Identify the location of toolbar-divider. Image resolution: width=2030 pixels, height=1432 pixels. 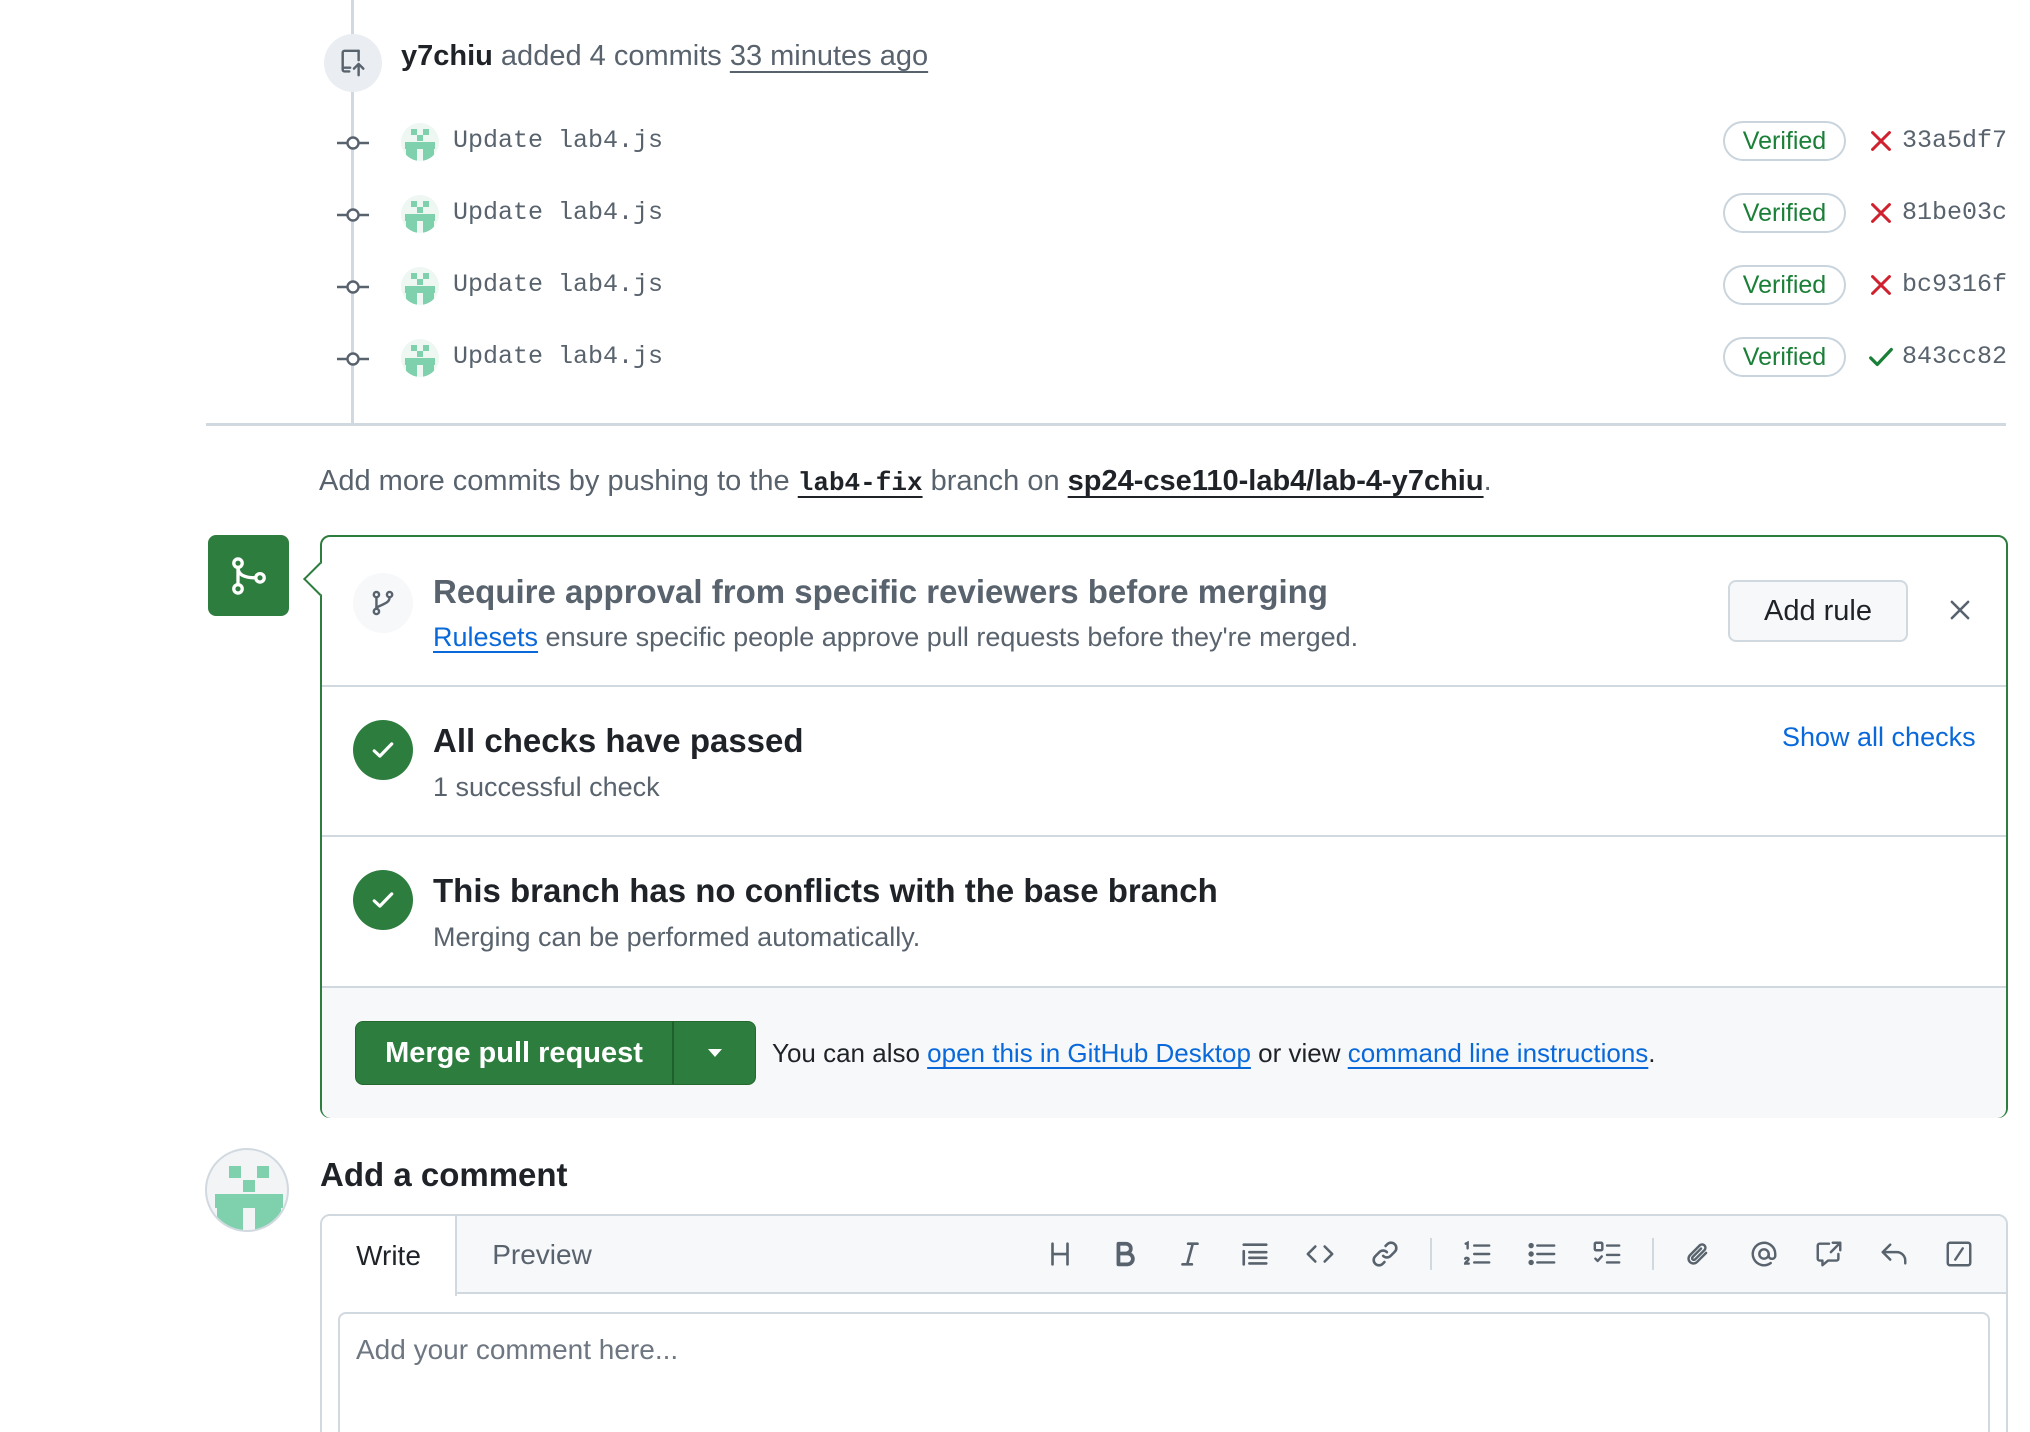
(1431, 1254).